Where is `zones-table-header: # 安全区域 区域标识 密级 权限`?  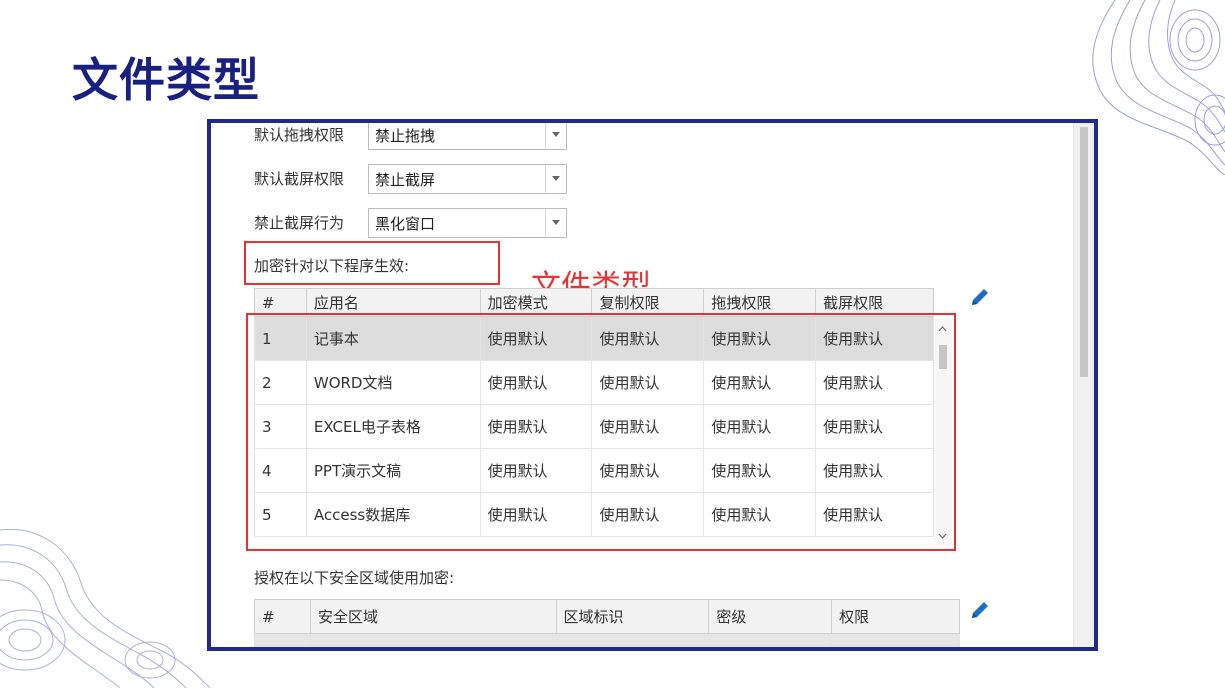
zones-table-header: # 安全区域 区域标识 密级 权限 is located at coordinates (607, 616).